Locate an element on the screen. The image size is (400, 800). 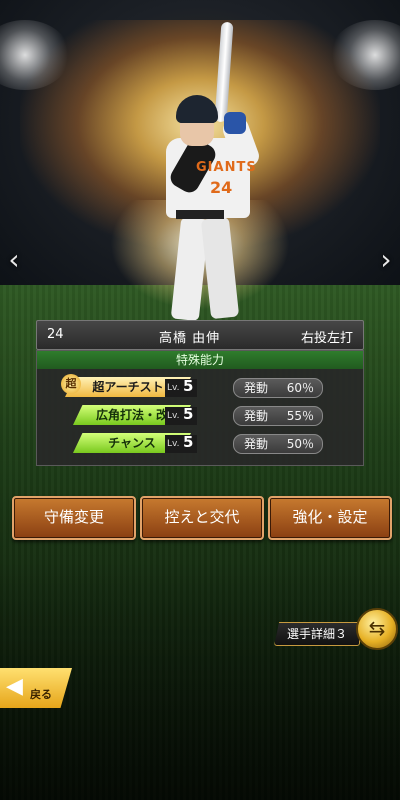
super-badge-icon: 超 is located at coordinates (71, 384).